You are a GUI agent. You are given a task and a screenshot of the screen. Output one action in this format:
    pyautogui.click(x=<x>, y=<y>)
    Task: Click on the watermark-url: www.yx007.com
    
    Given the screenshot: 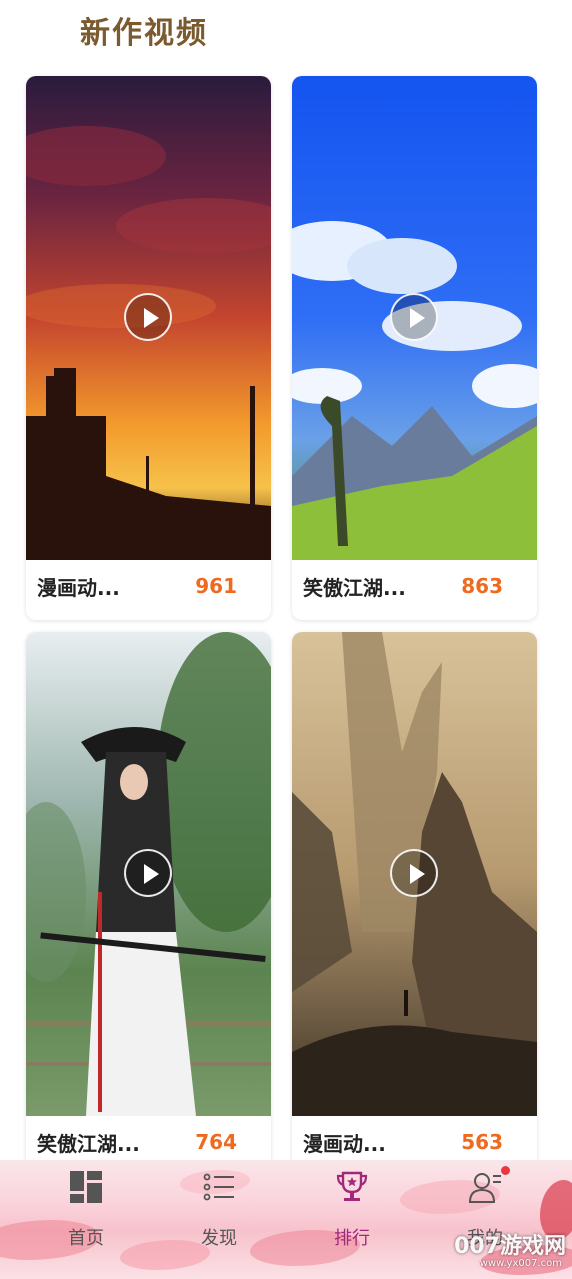 What is the action you would take?
    pyautogui.click(x=520, y=1263)
    